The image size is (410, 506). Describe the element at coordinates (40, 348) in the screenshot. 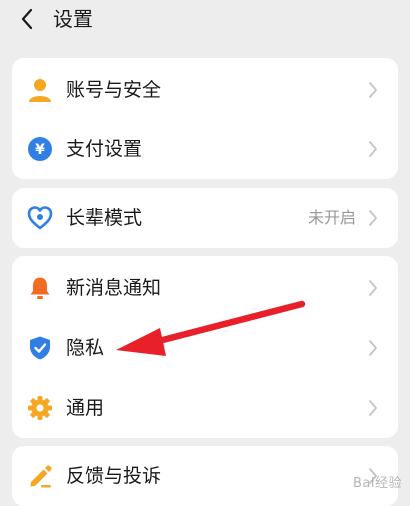

I see `shield-icon` at that location.